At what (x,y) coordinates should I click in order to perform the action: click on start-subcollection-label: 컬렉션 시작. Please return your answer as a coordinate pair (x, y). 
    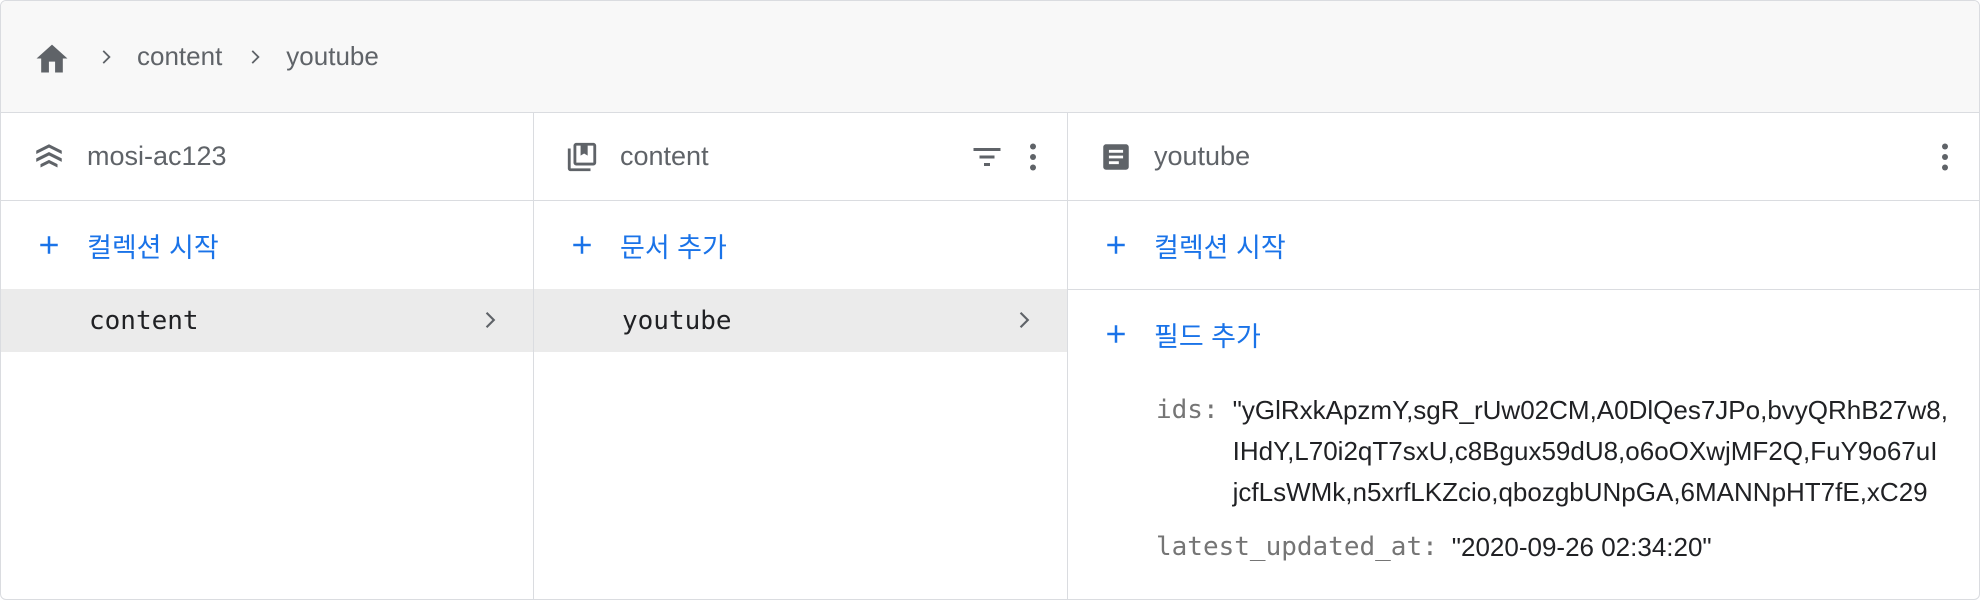
    Looking at the image, I should click on (1220, 247).